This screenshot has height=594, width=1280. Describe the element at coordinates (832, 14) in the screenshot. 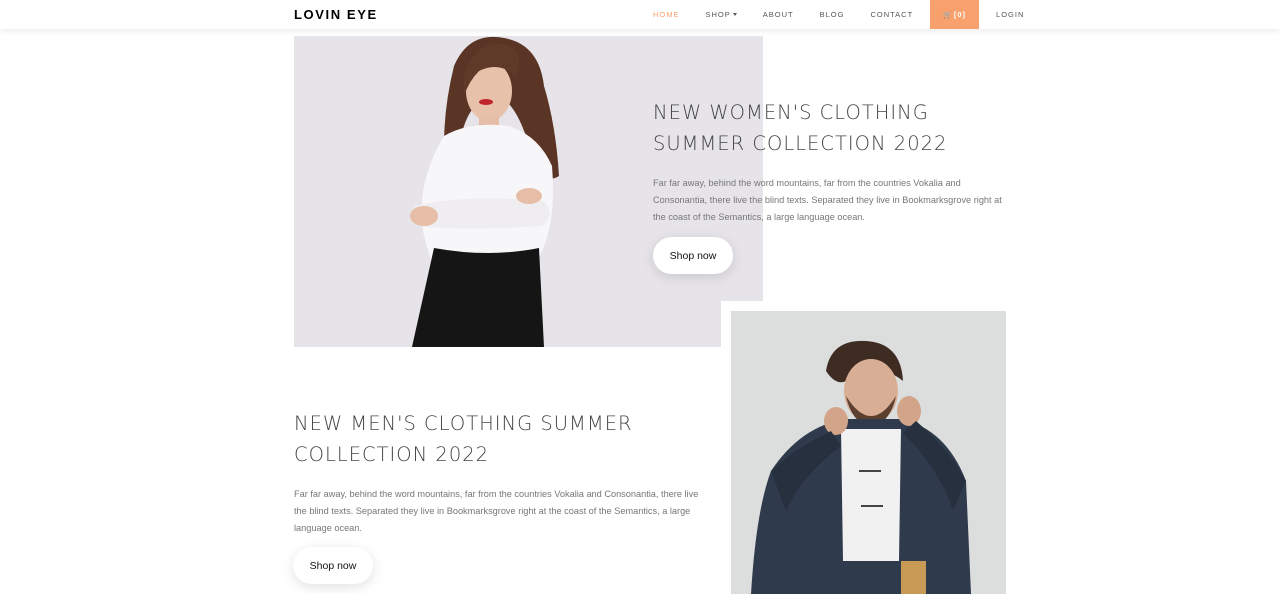

I see `nav-blog: BLOG` at that location.